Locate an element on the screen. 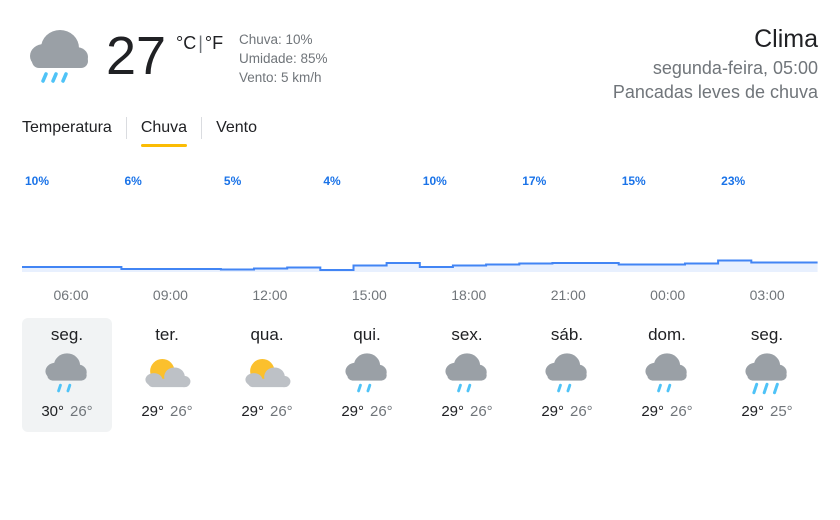  day-name: ter. is located at coordinates (167, 334).